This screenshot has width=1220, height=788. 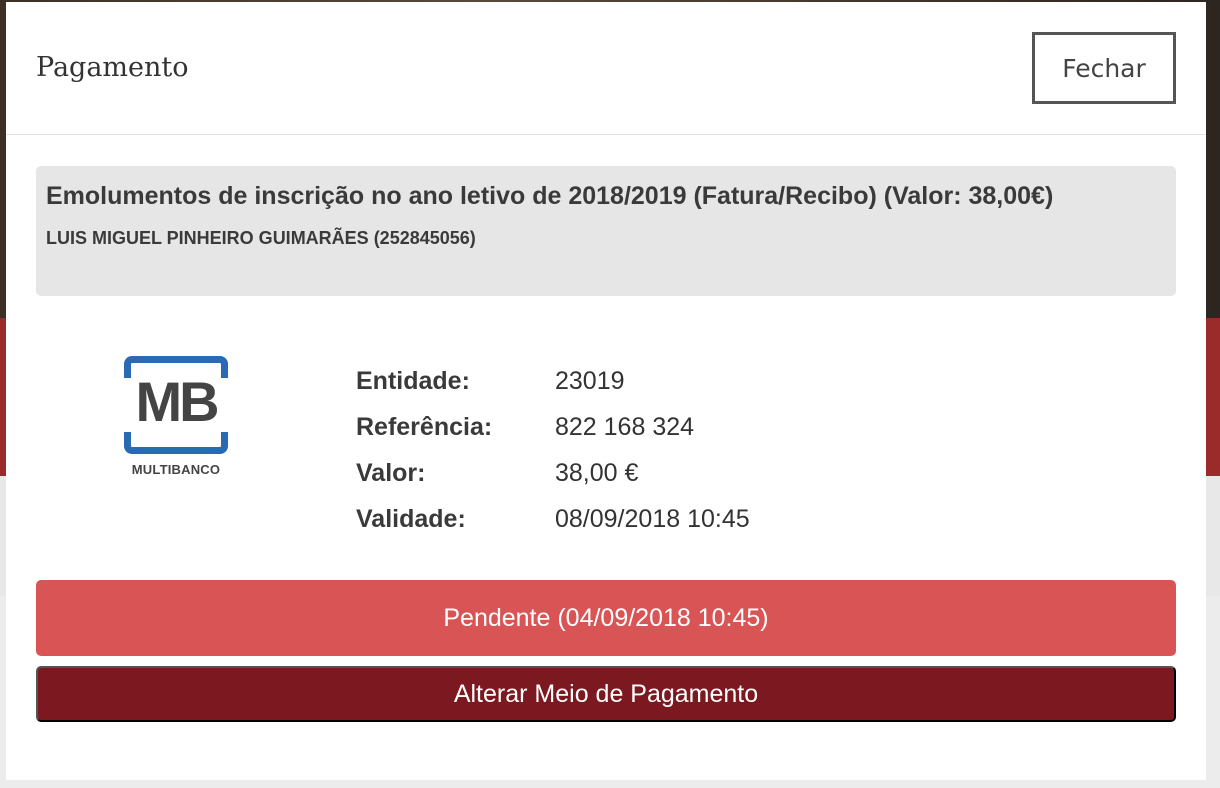 I want to click on change-payment-method-button: Alterar Meio de Pagamento, so click(x=606, y=694).